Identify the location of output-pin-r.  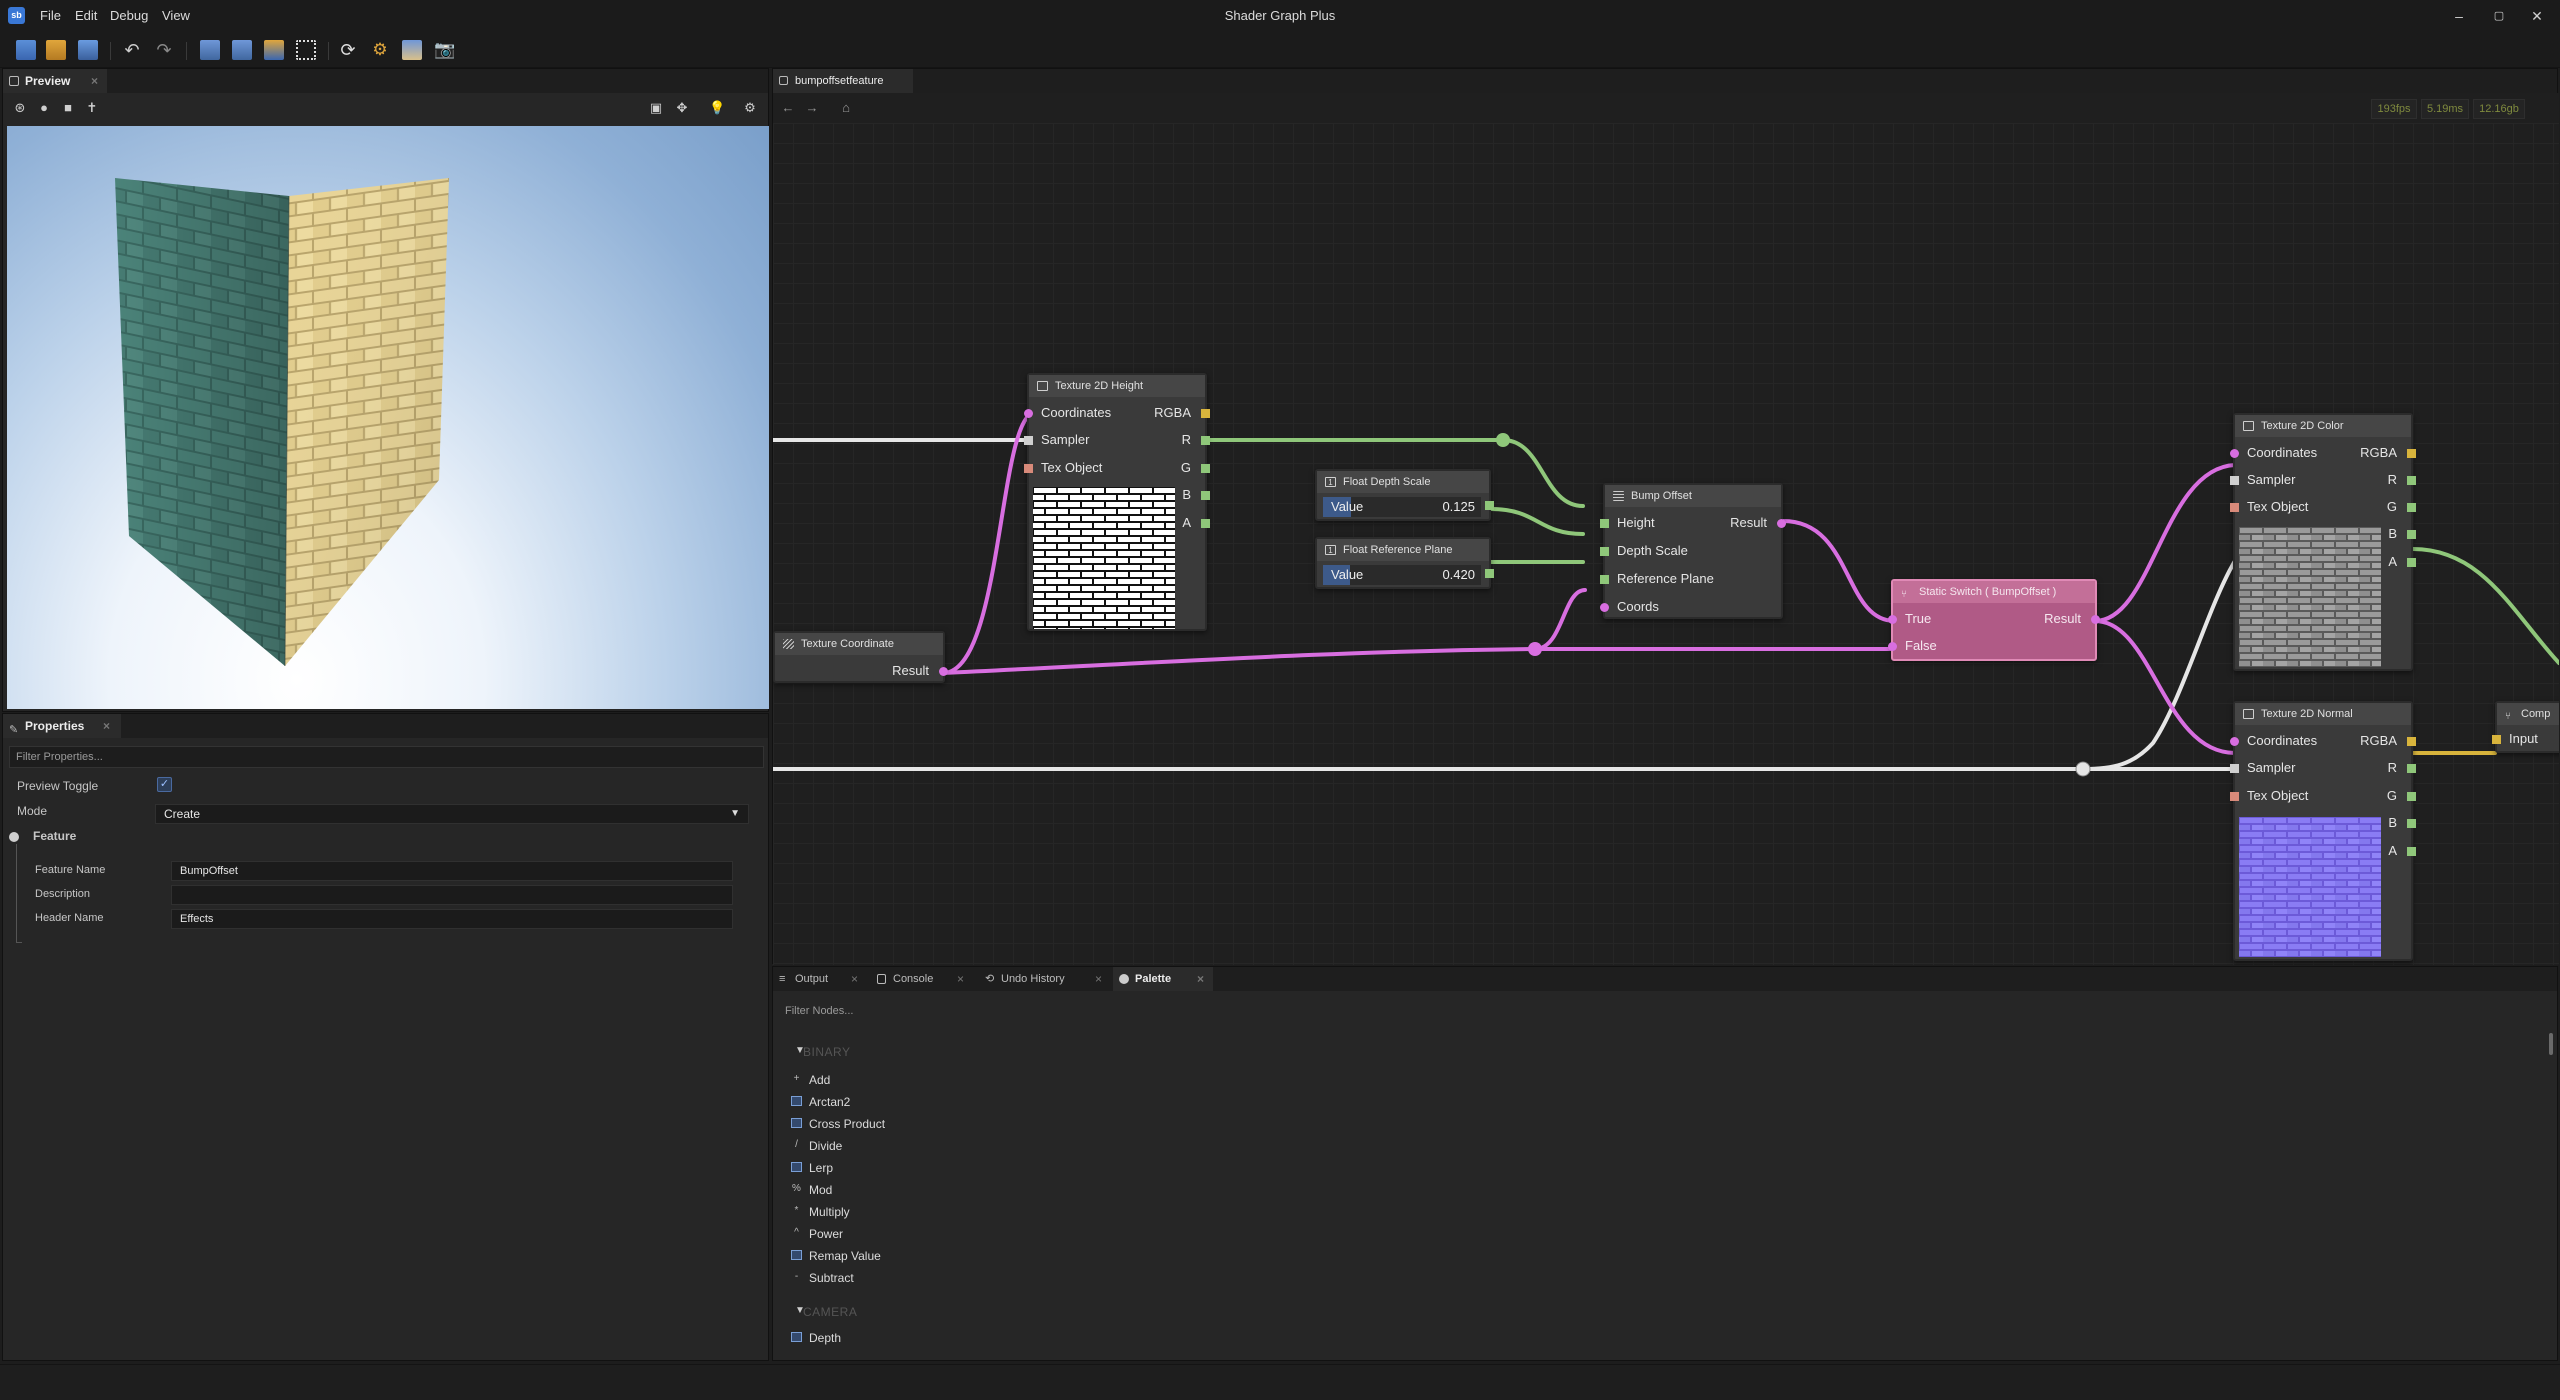
(1205, 440).